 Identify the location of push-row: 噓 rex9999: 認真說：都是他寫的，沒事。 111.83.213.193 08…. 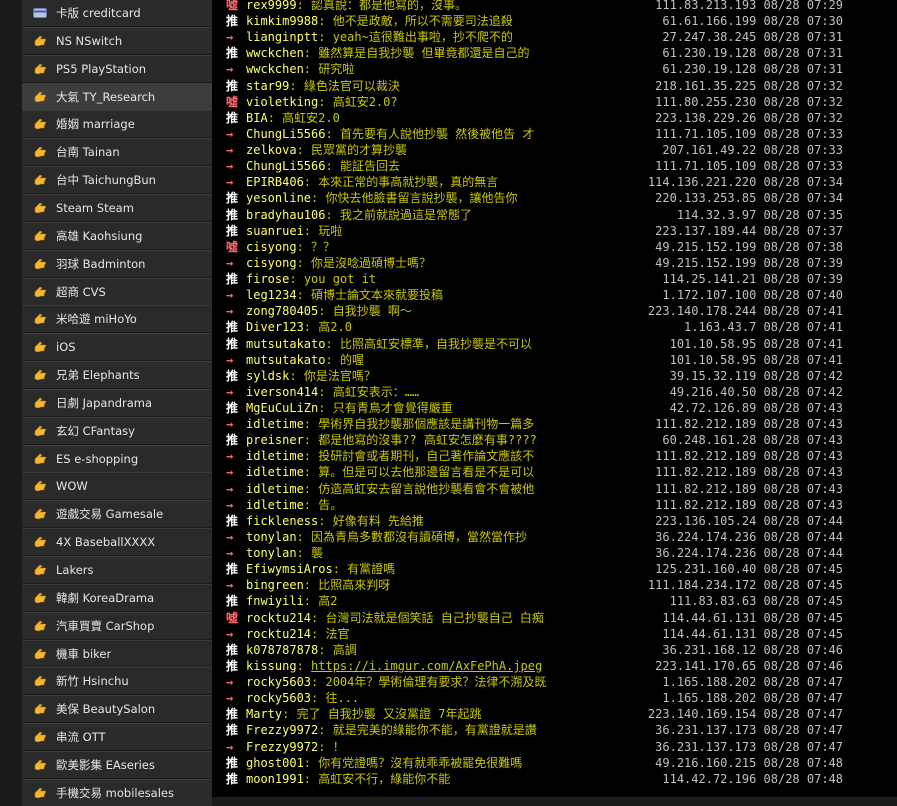
(561, 6).